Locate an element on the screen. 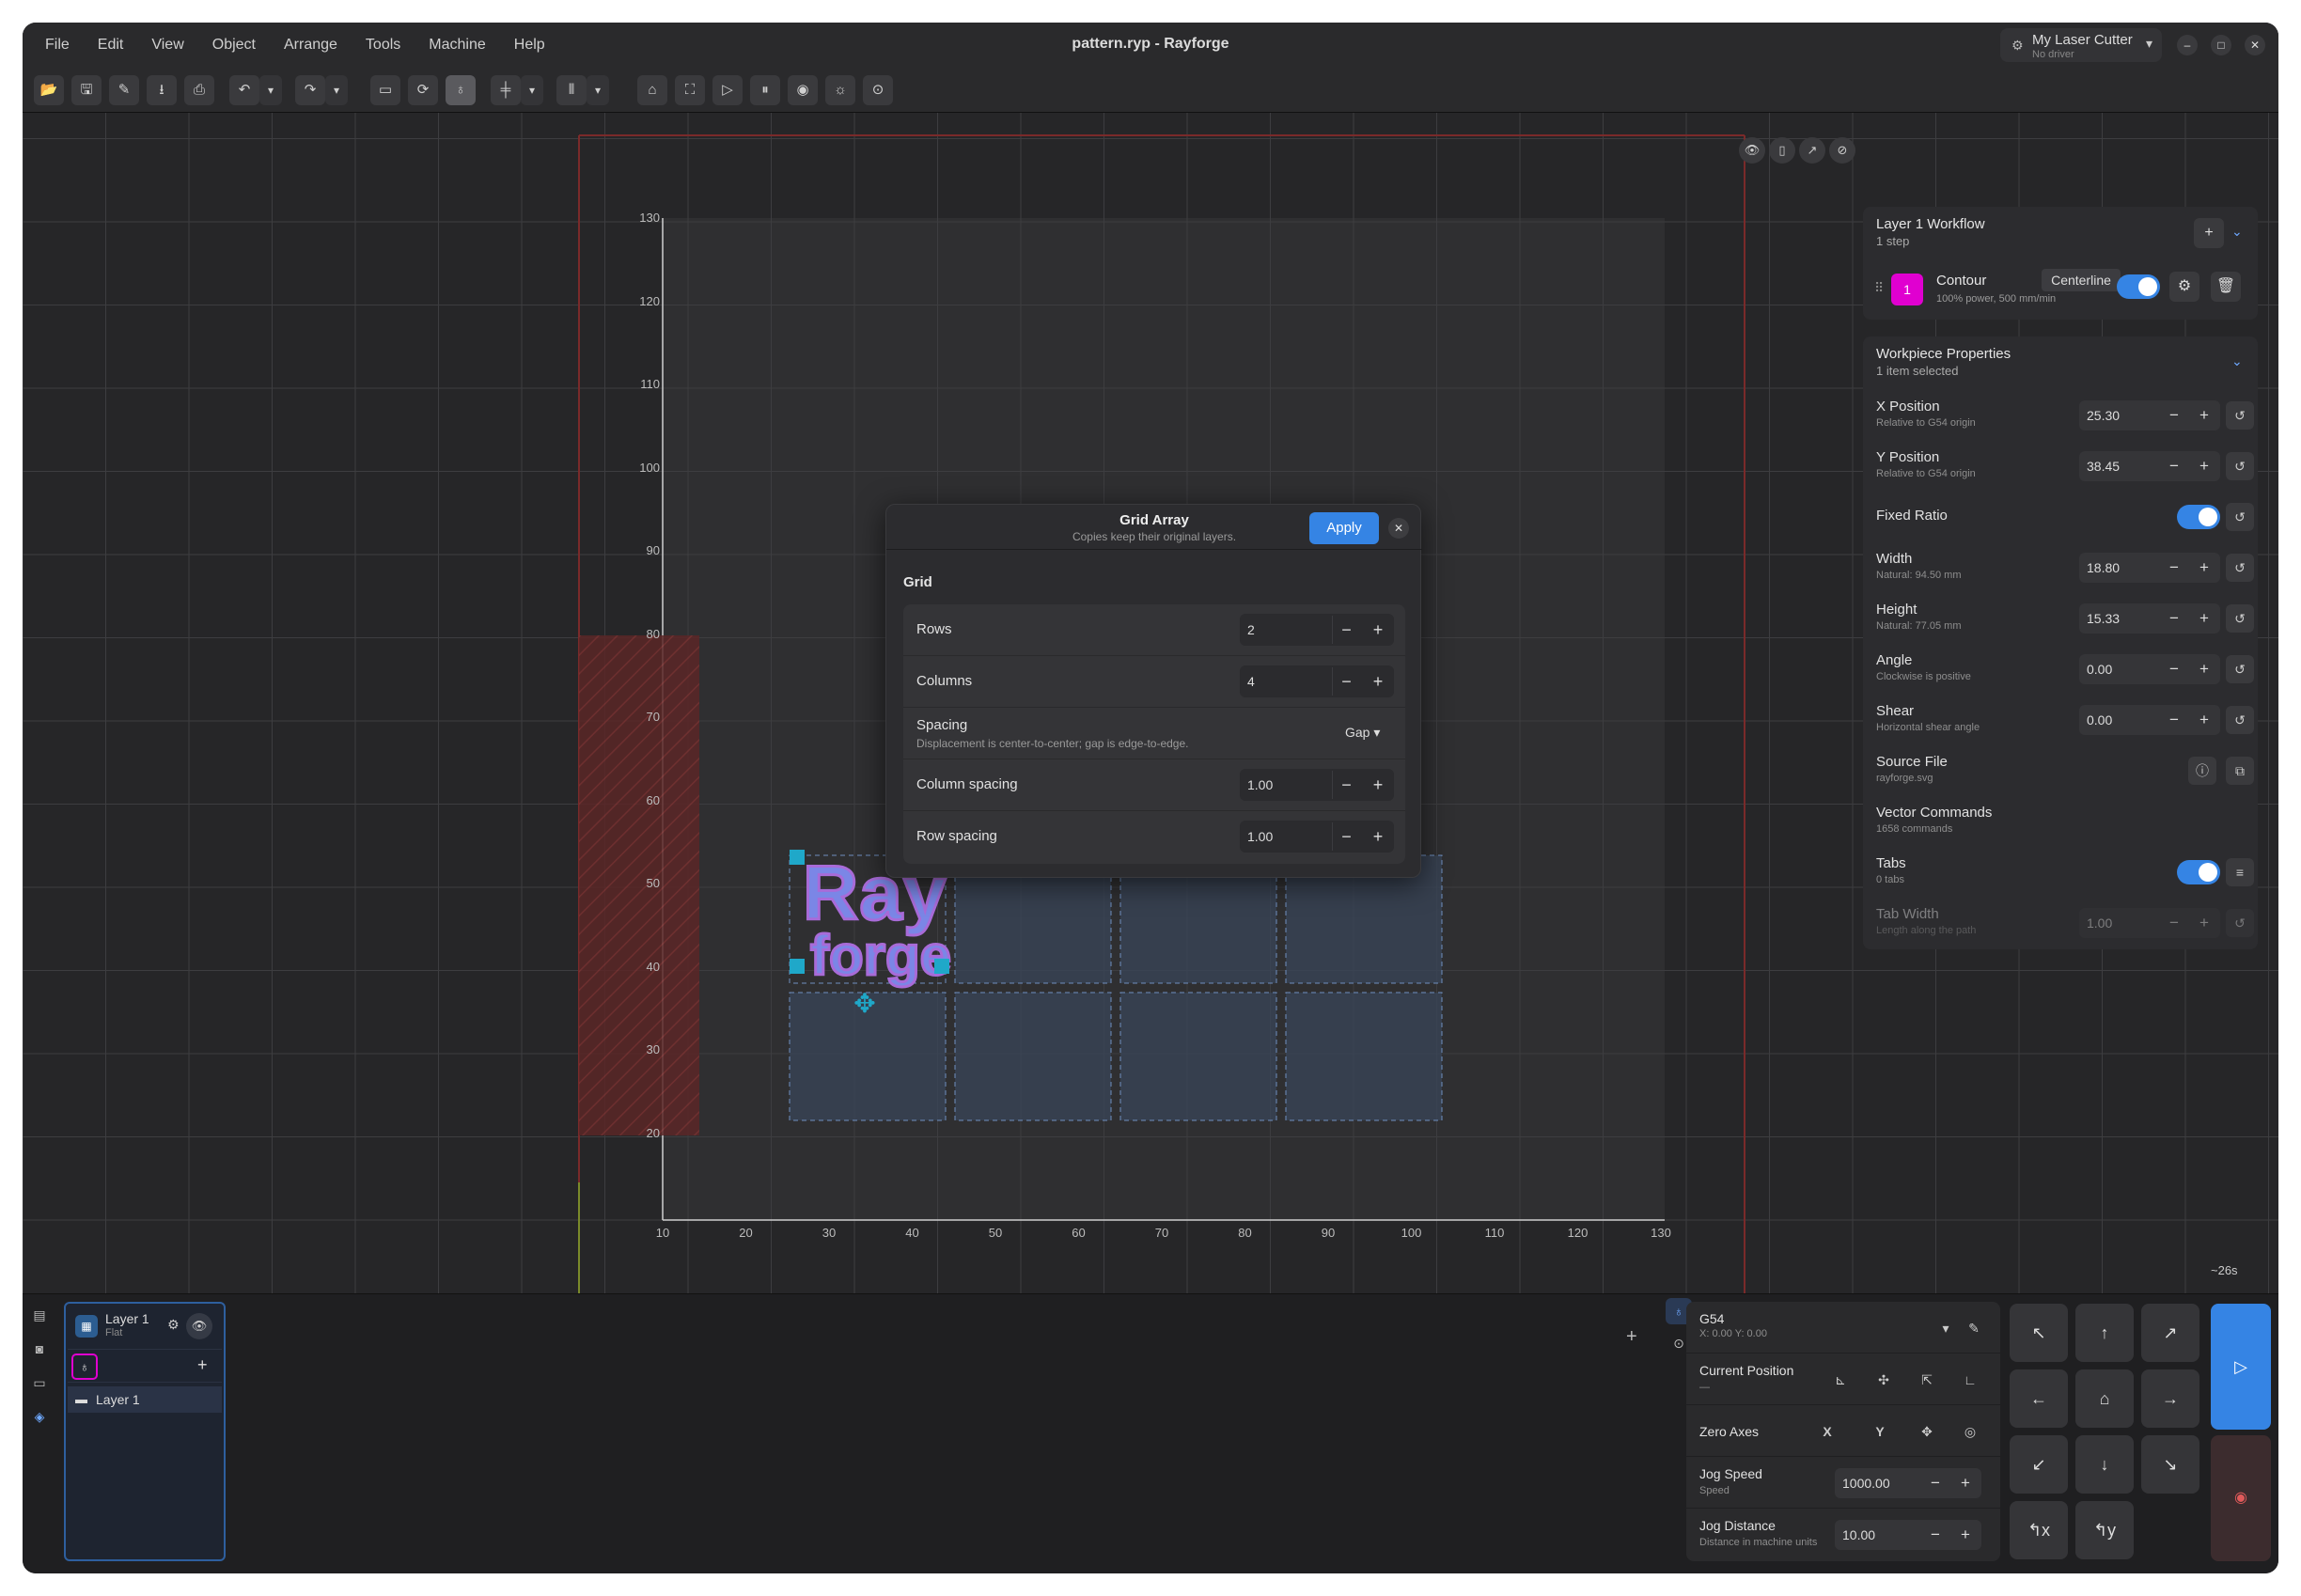 The image size is (2301, 1596). y-position-value: 38.45 is located at coordinates (2103, 466).